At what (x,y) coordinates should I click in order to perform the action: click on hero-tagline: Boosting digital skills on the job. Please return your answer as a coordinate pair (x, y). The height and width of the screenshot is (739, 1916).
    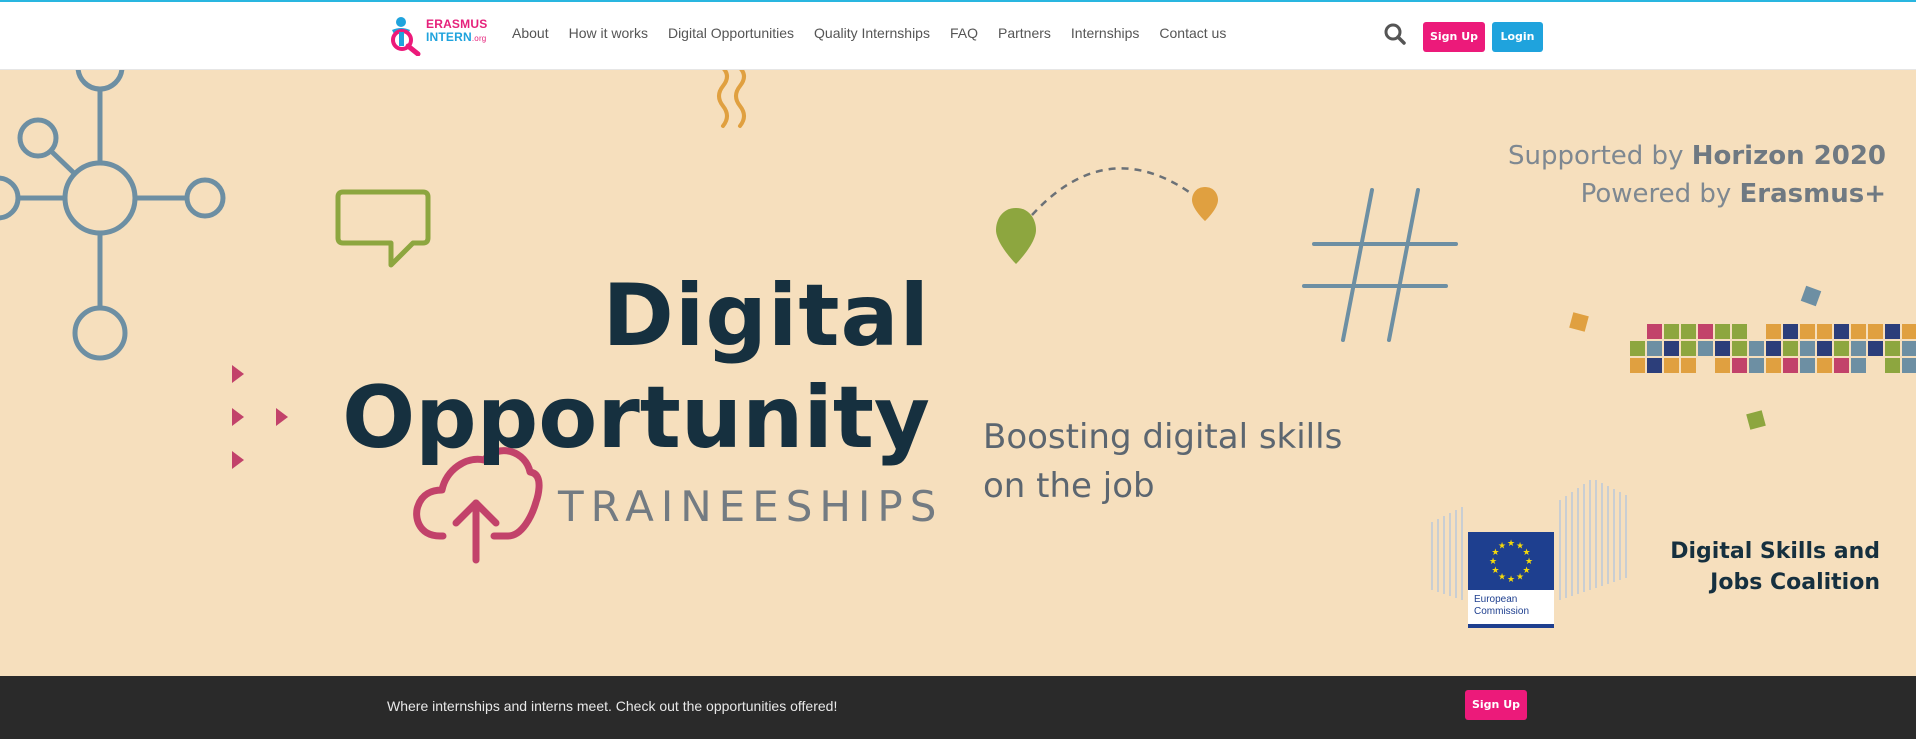
    Looking at the image, I should click on (1193, 462).